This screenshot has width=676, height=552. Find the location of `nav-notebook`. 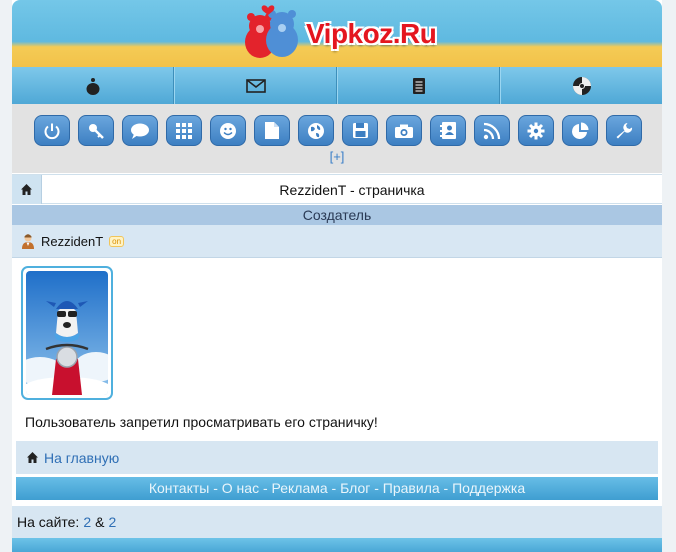

nav-notebook is located at coordinates (418, 85).